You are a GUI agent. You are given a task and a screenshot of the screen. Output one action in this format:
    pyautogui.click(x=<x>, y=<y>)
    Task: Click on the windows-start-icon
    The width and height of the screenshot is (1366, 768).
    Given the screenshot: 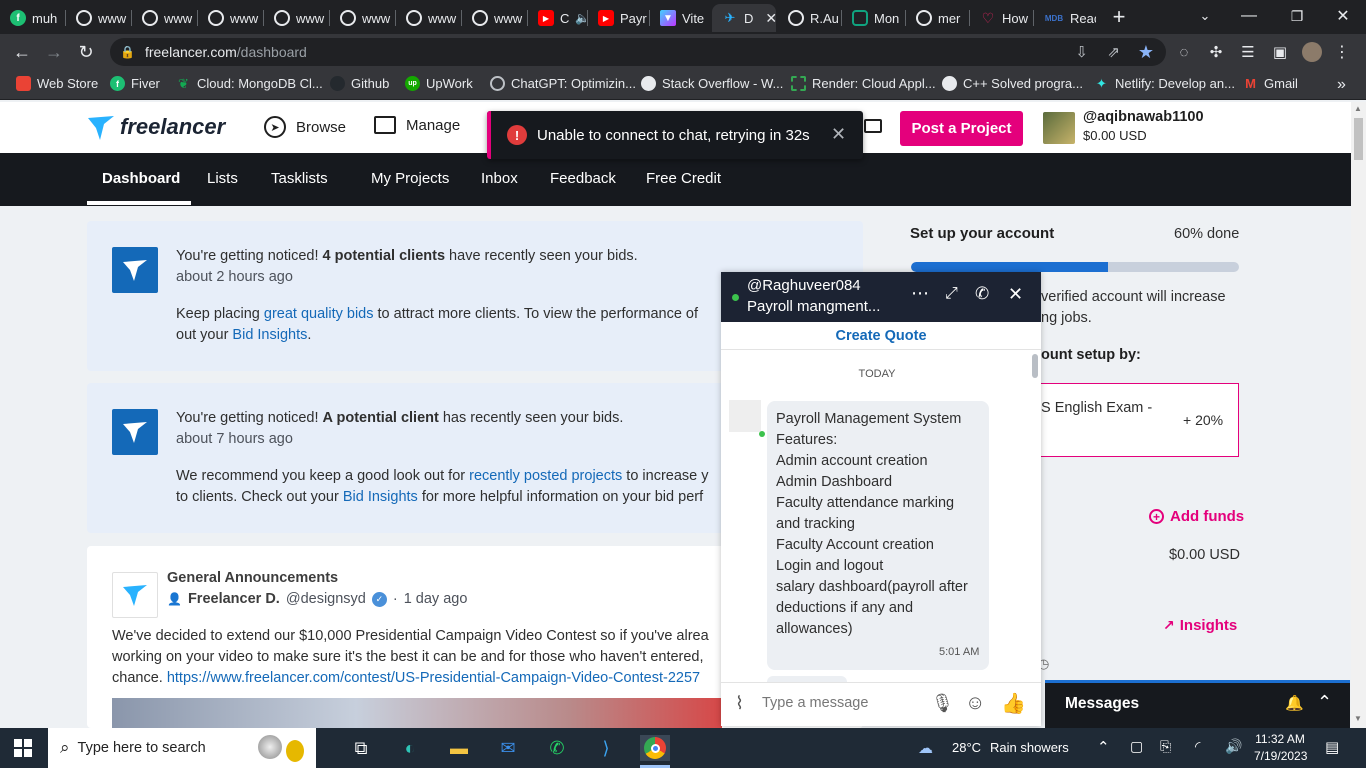 What is the action you would take?
    pyautogui.click(x=23, y=748)
    